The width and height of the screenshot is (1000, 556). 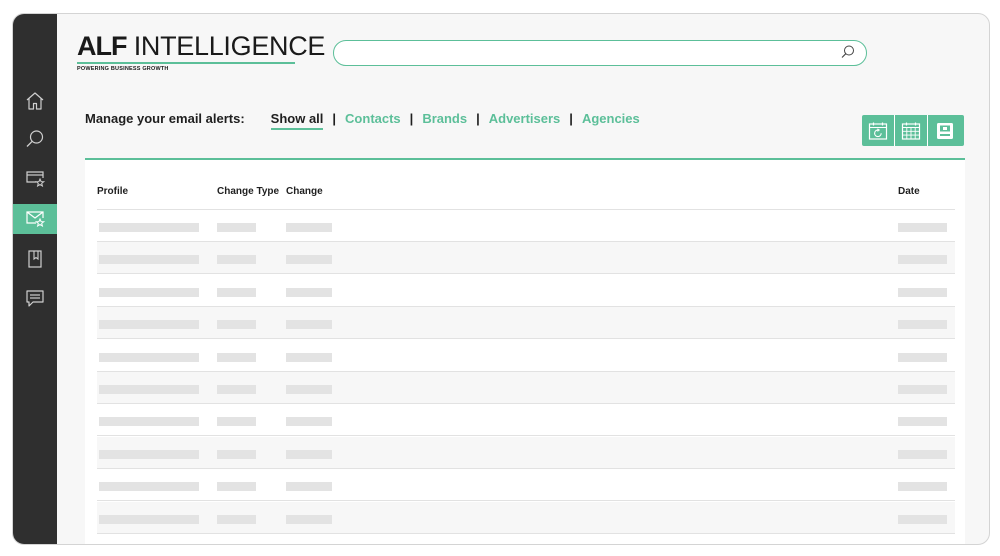 What do you see at coordinates (909, 191) in the screenshot?
I see `column-header-date: Date` at bounding box center [909, 191].